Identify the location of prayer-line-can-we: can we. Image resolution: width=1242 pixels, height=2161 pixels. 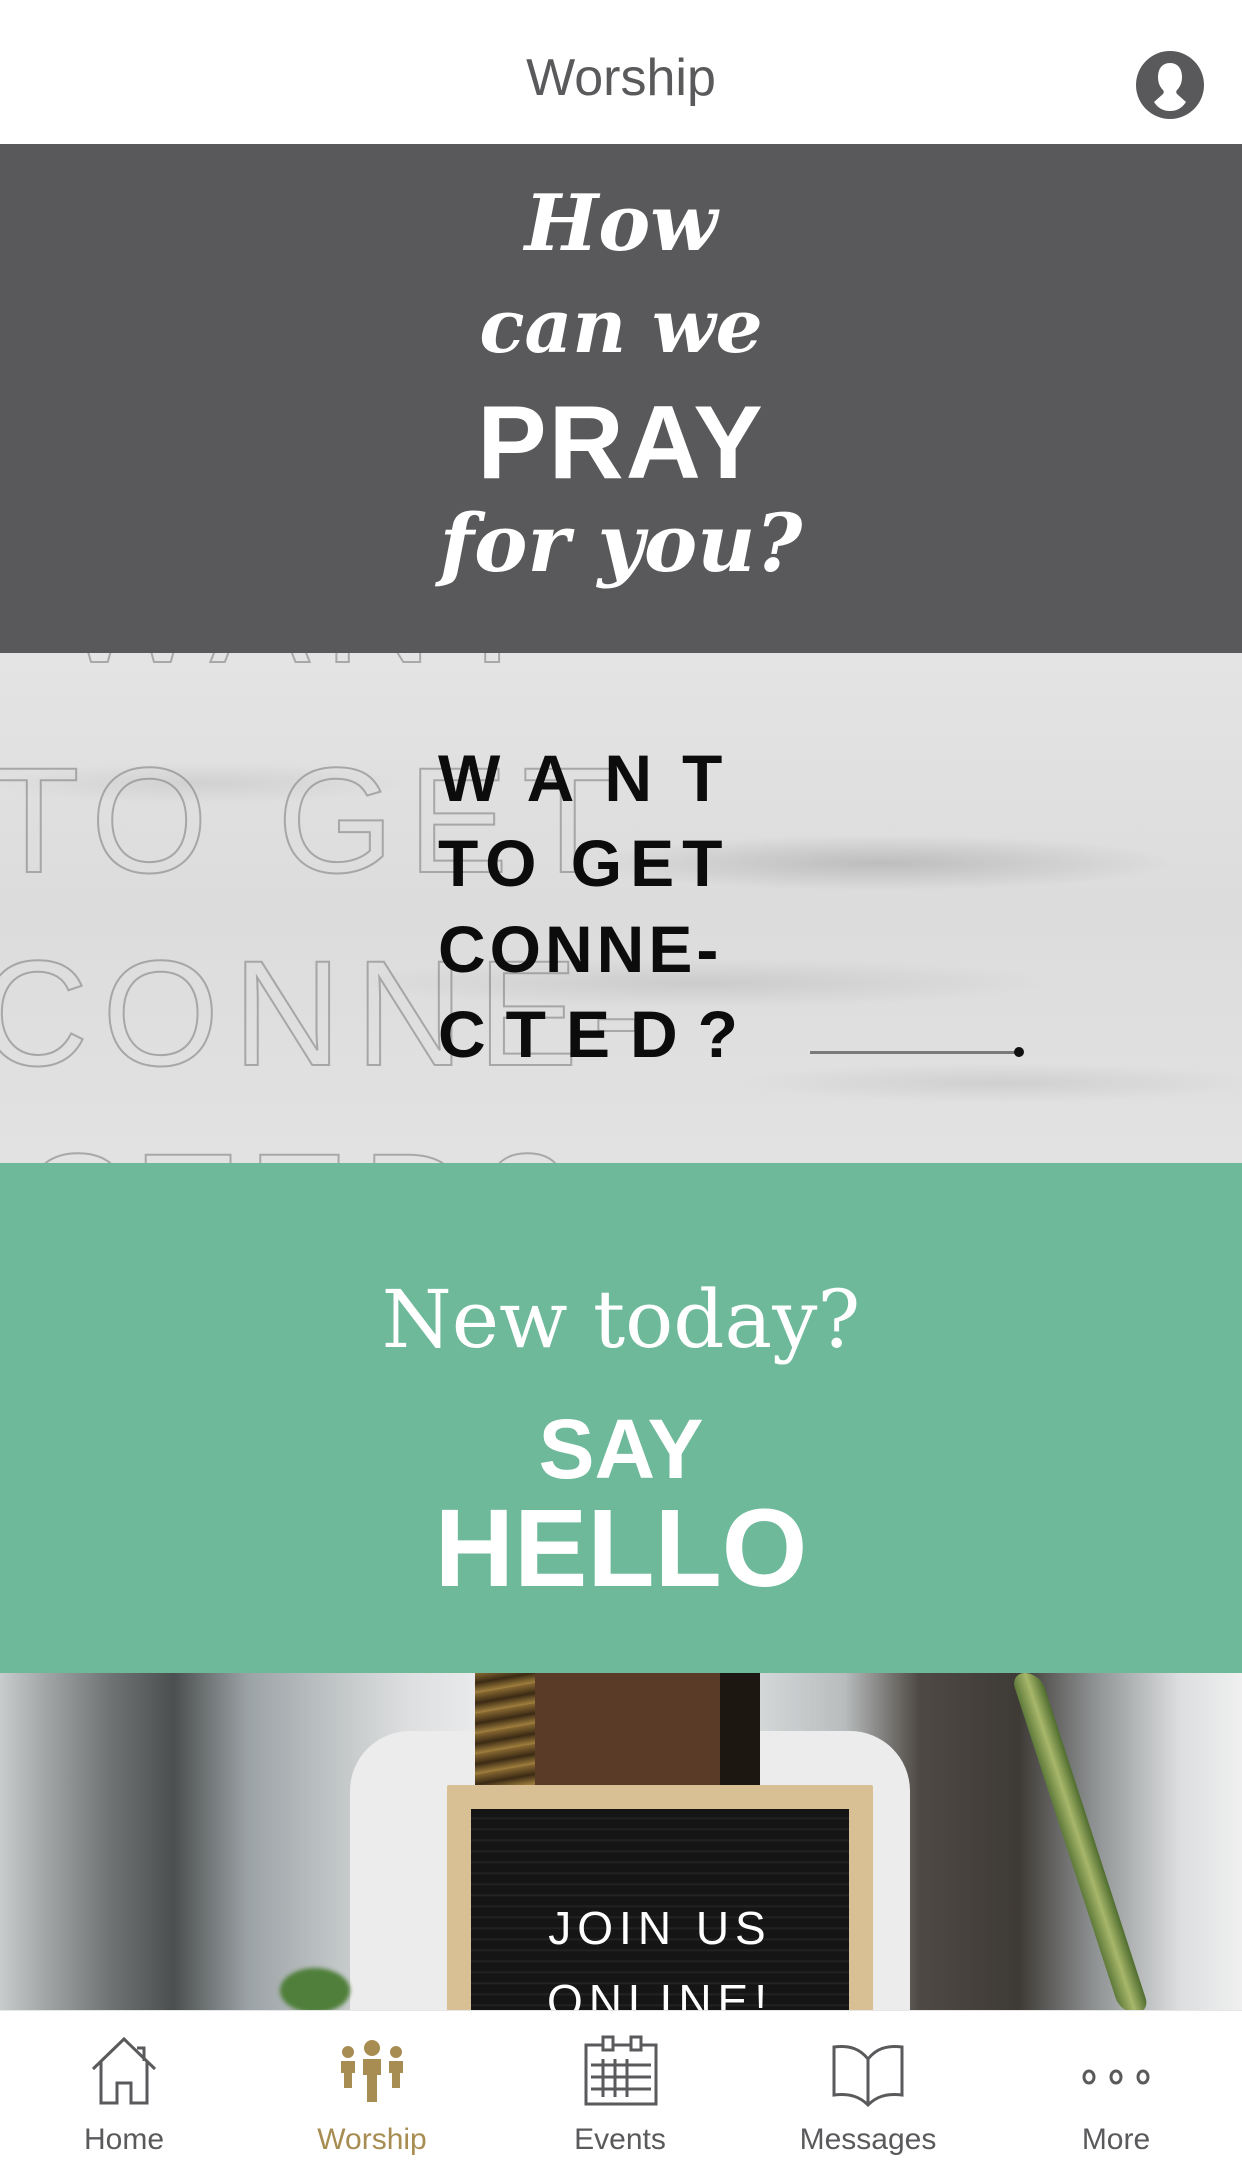
(621, 327).